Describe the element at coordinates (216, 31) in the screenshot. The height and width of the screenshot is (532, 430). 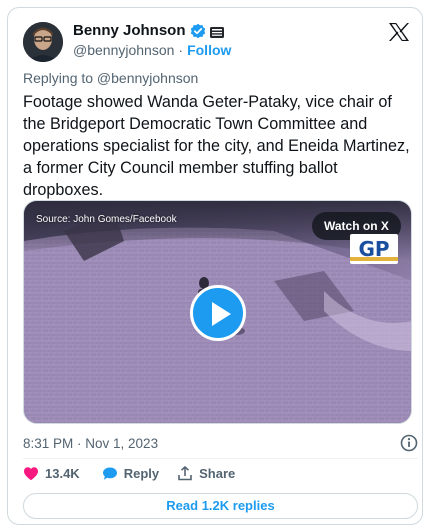
I see `gov-badge-icon` at that location.